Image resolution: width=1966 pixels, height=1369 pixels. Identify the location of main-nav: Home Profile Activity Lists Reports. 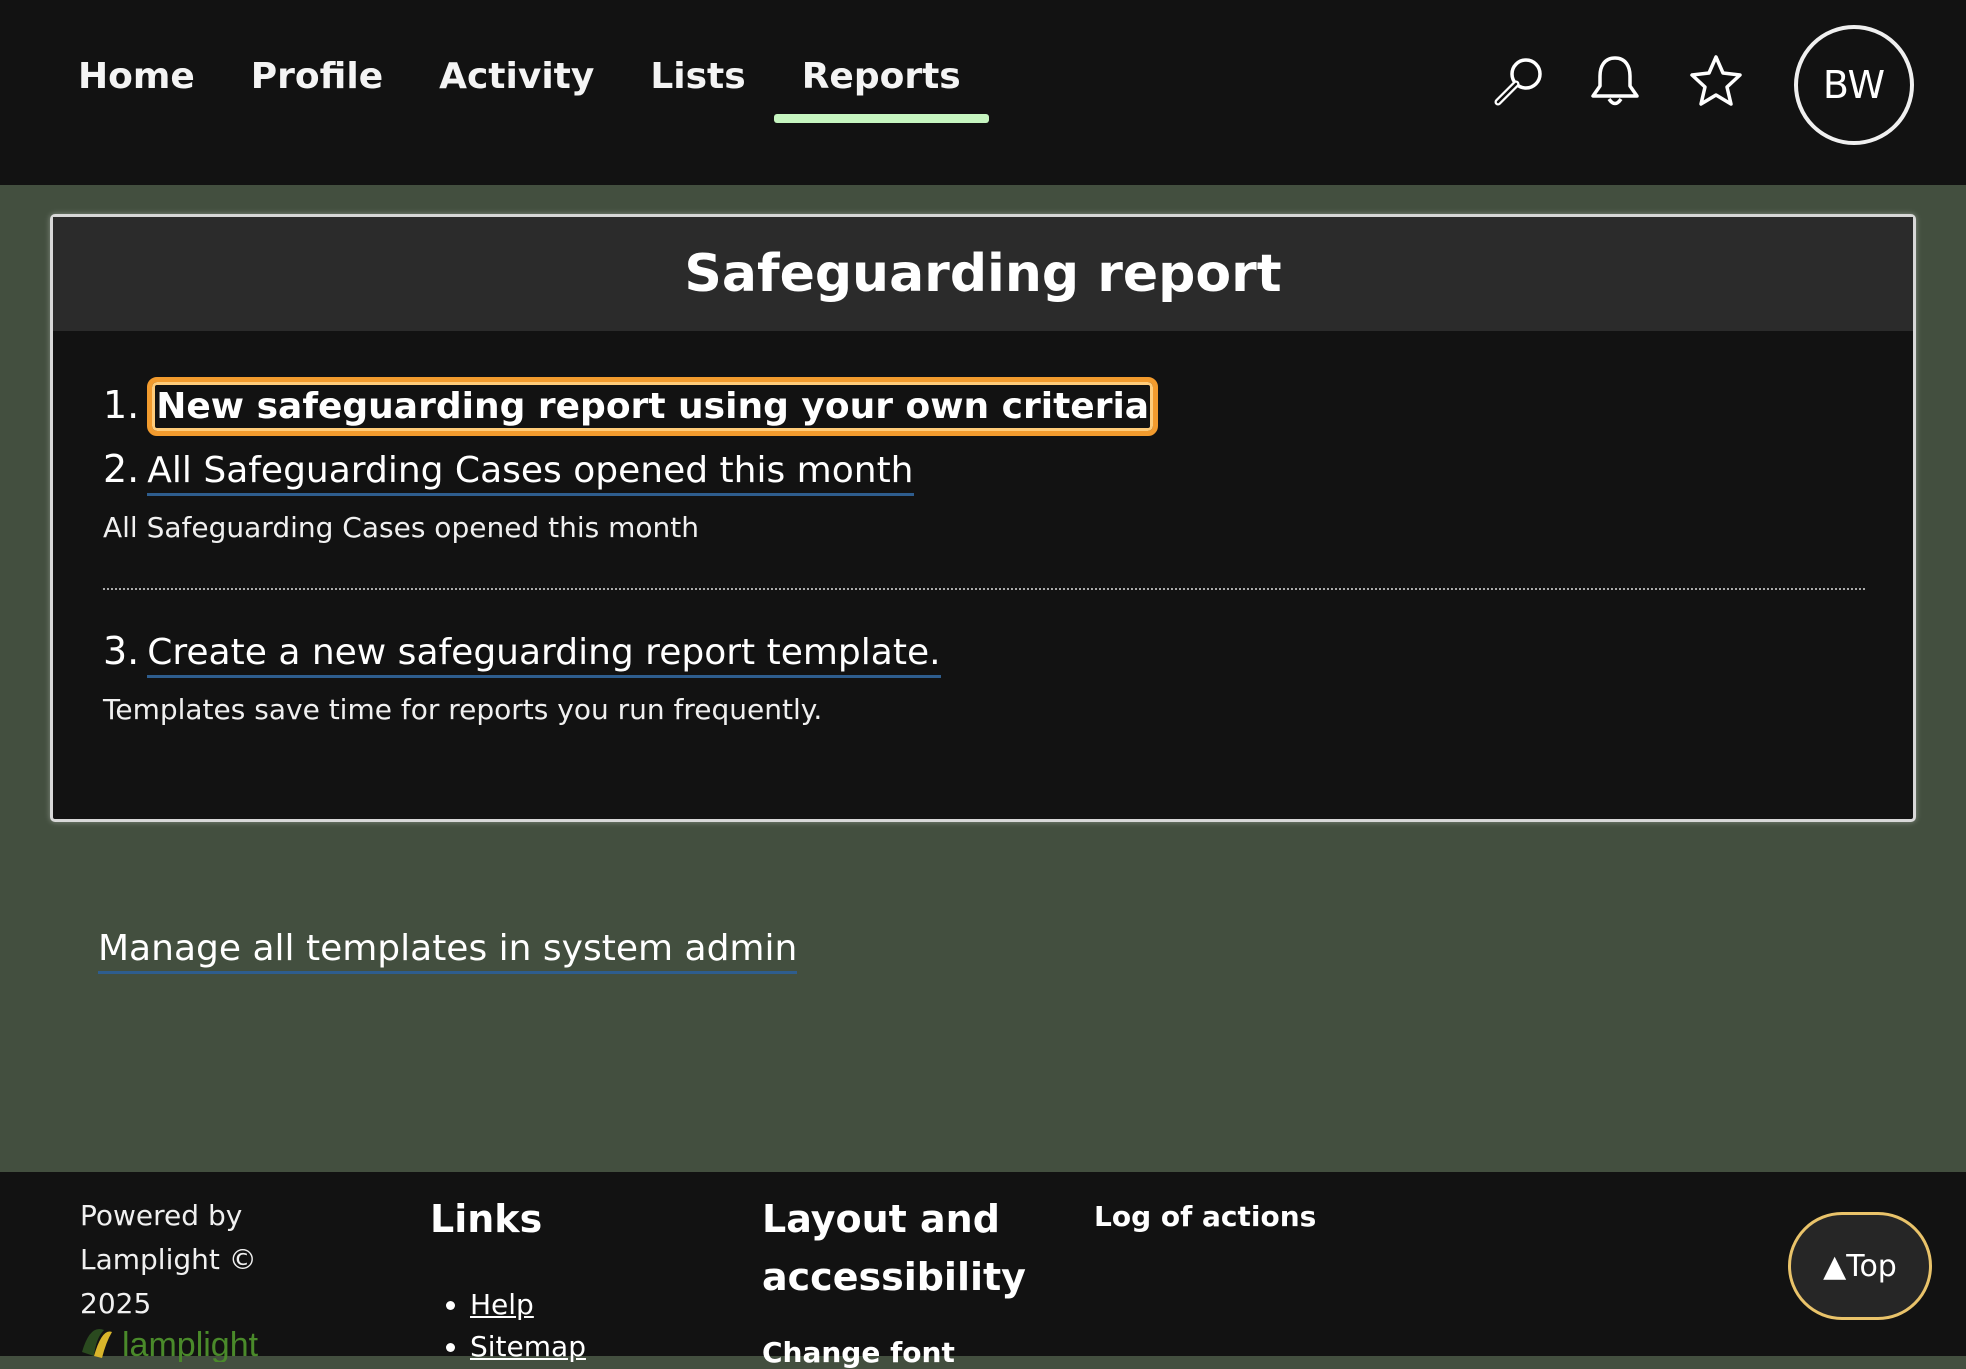
(519, 86).